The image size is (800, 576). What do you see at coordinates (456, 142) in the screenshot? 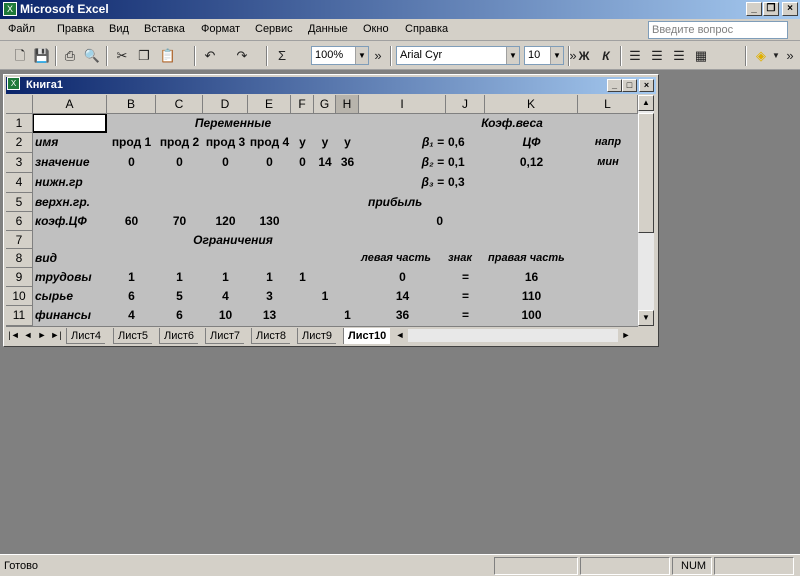
I see `cell-J2: 0,6` at bounding box center [456, 142].